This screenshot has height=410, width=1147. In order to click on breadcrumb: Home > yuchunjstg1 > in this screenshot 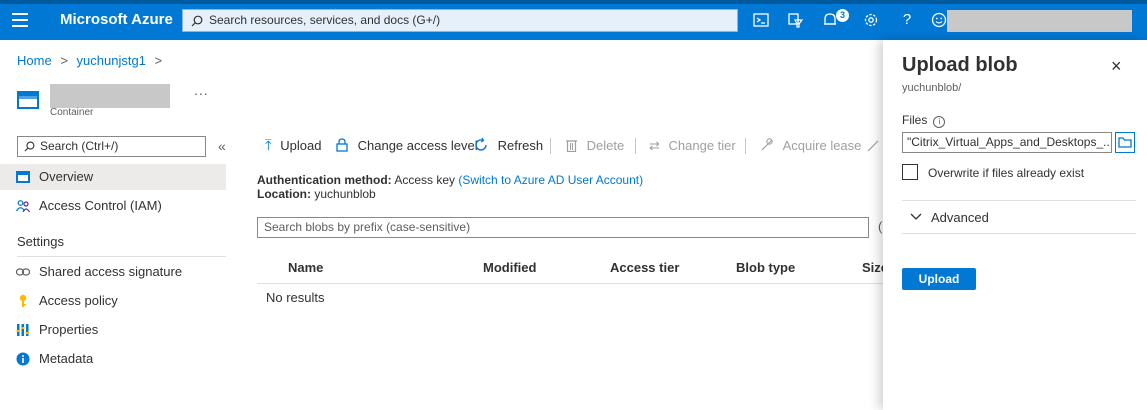, I will do `click(89, 60)`.